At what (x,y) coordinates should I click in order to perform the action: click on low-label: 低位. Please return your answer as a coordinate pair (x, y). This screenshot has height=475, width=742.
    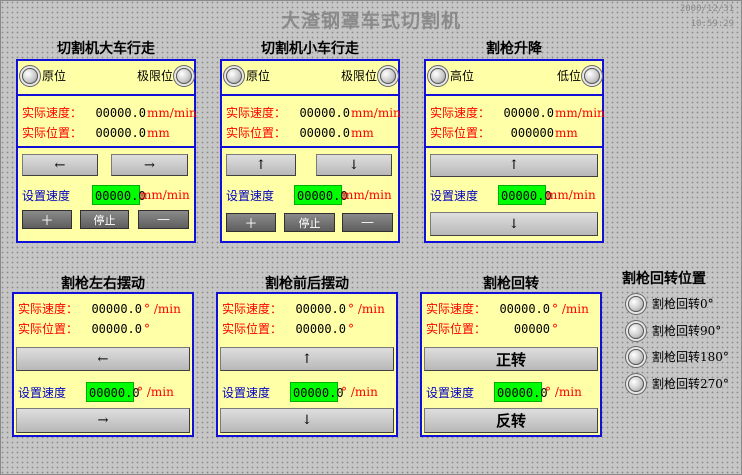
    Looking at the image, I should click on (568, 76).